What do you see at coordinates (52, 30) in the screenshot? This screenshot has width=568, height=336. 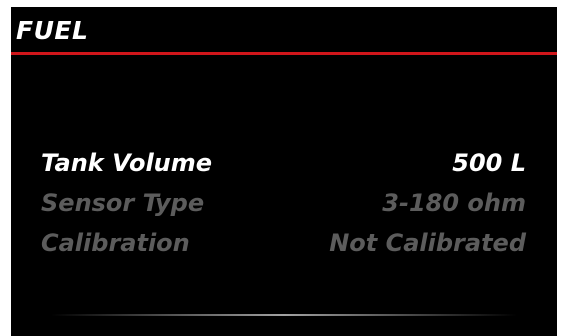 I see `page-title: FUEL` at bounding box center [52, 30].